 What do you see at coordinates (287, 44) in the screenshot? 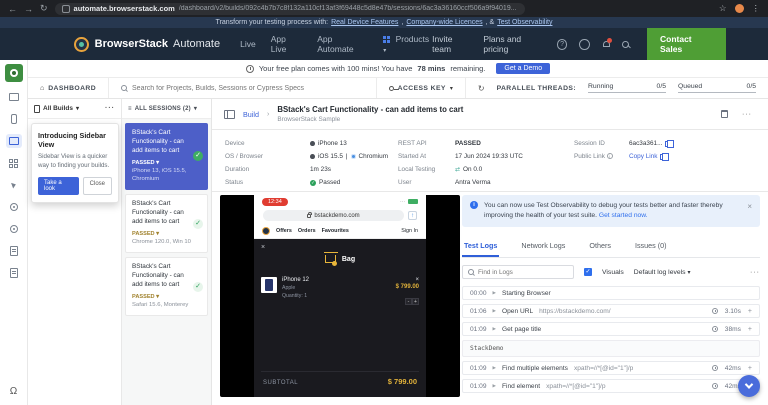
I see `nav-app-live: App Live` at bounding box center [287, 44].